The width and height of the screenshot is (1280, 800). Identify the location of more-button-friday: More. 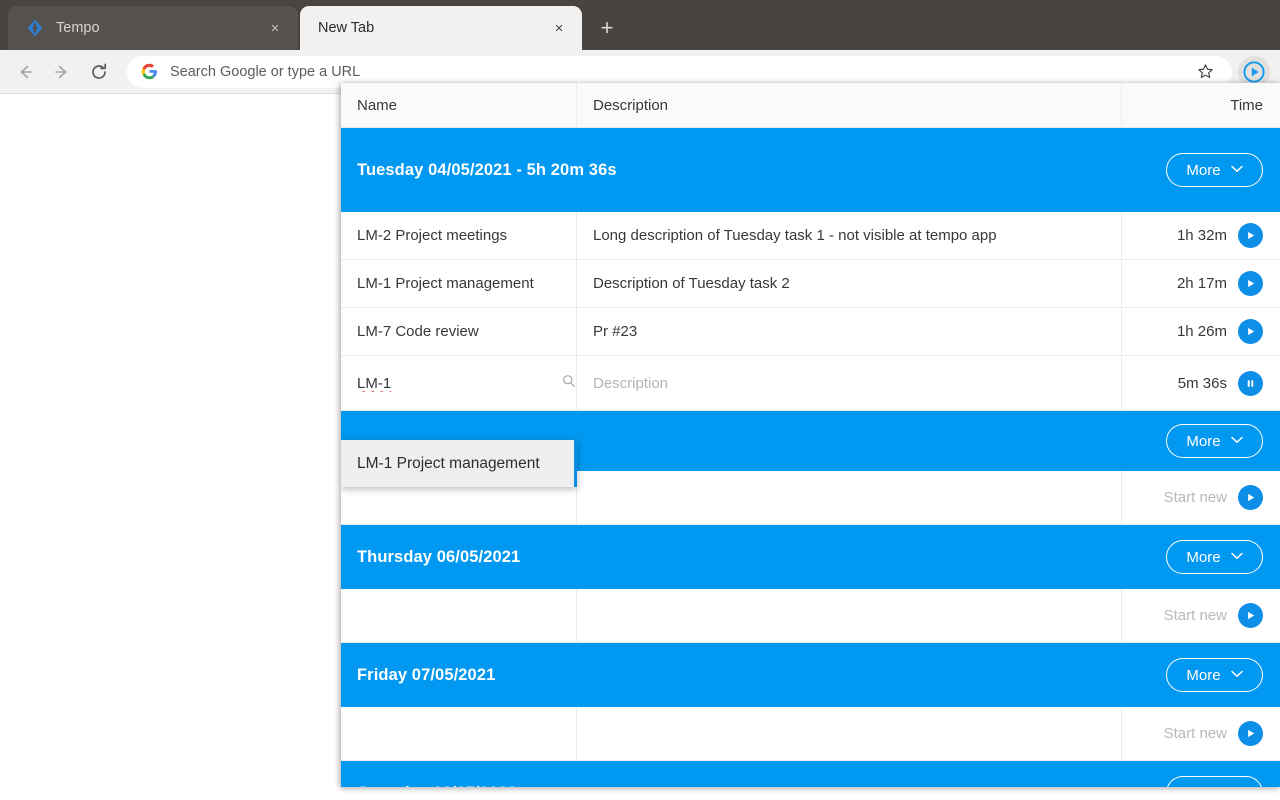
(1214, 675).